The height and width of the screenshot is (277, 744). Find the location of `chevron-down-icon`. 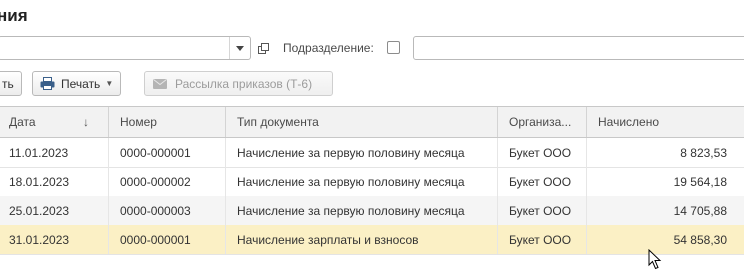

chevron-down-icon is located at coordinates (239, 48).